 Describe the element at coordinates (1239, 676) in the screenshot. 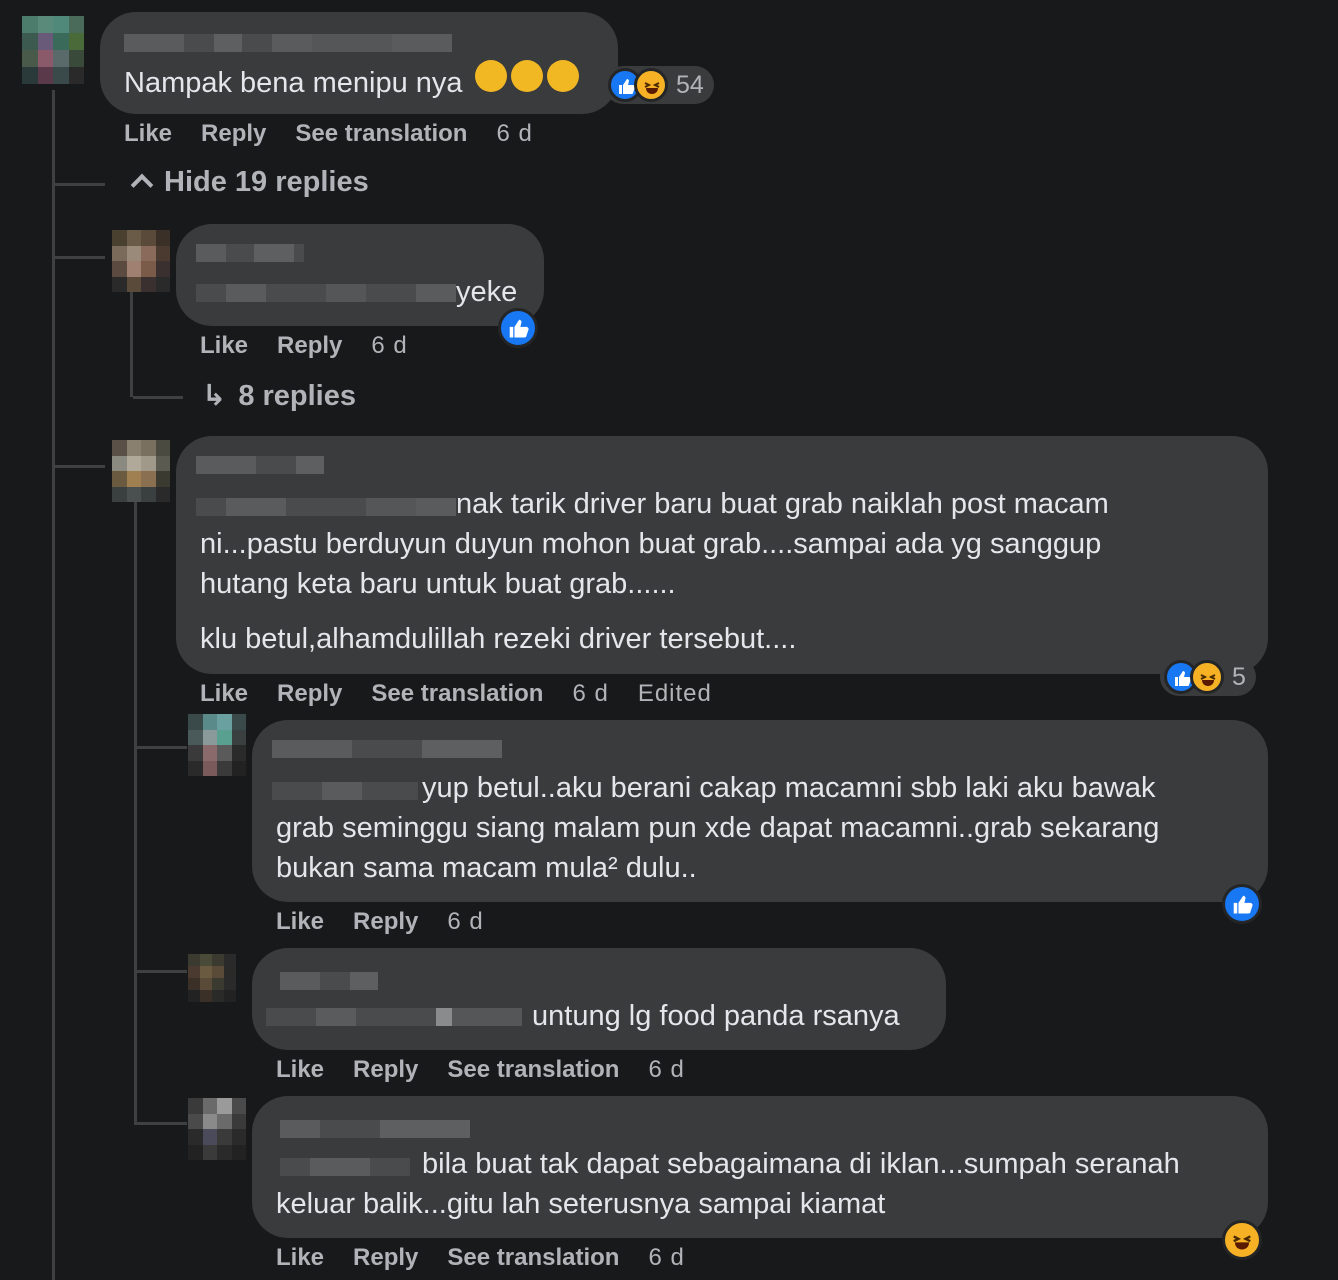

I see `reaction-count: 5` at that location.